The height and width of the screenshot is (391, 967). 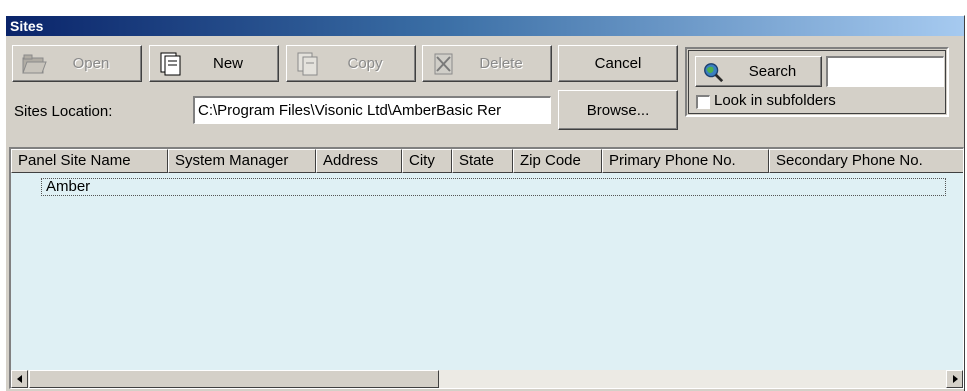 What do you see at coordinates (485, 26) in the screenshot?
I see `window-title: Sites` at bounding box center [485, 26].